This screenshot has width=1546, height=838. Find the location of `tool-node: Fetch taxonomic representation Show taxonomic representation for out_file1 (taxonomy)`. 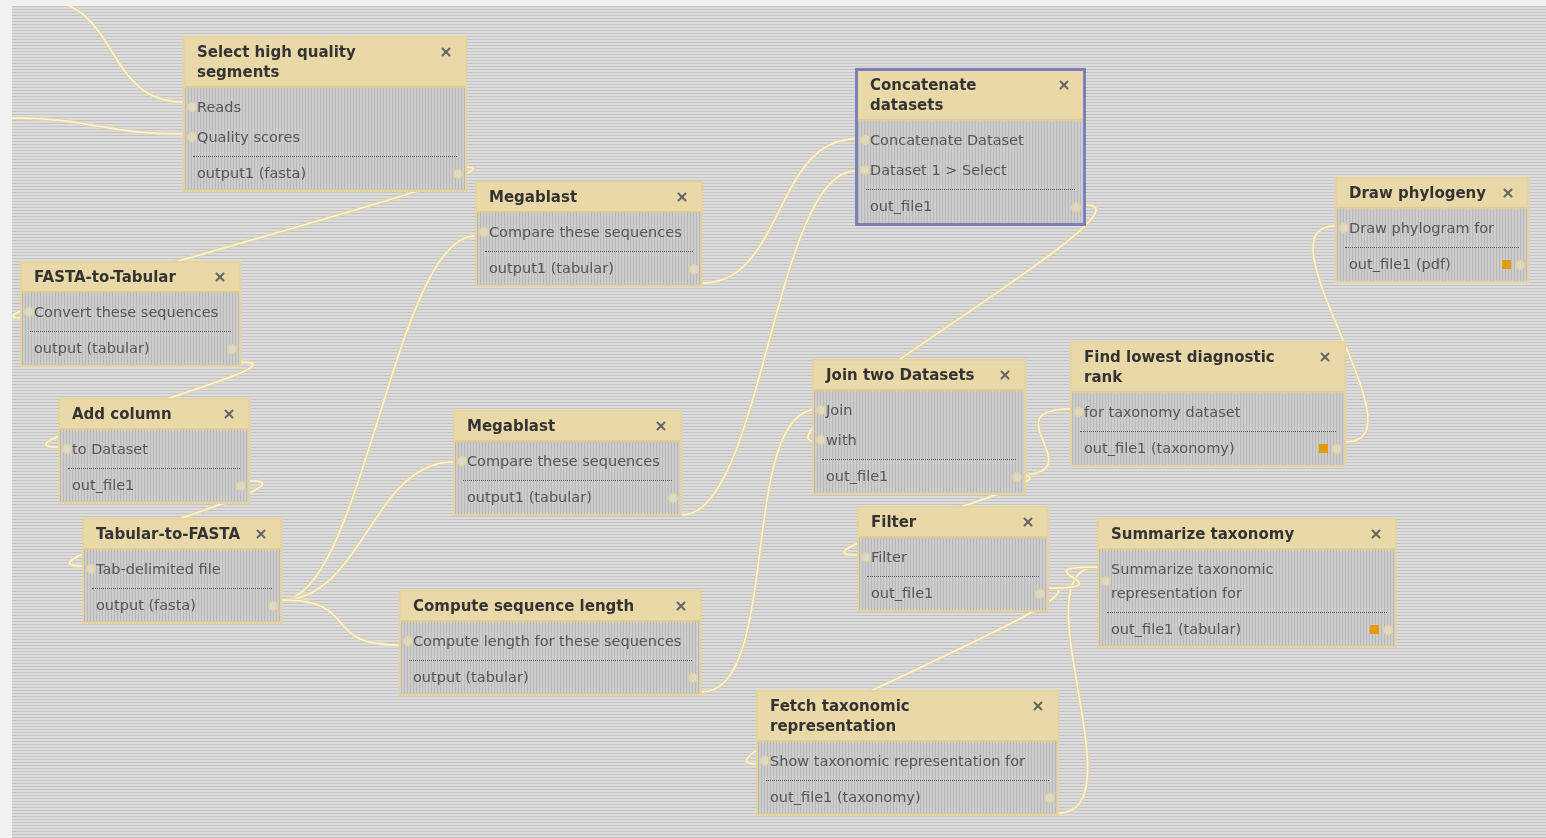

tool-node: Fetch taxonomic representation Show taxonomic representation for out_file1 (taxonomy) is located at coordinates (907, 753).